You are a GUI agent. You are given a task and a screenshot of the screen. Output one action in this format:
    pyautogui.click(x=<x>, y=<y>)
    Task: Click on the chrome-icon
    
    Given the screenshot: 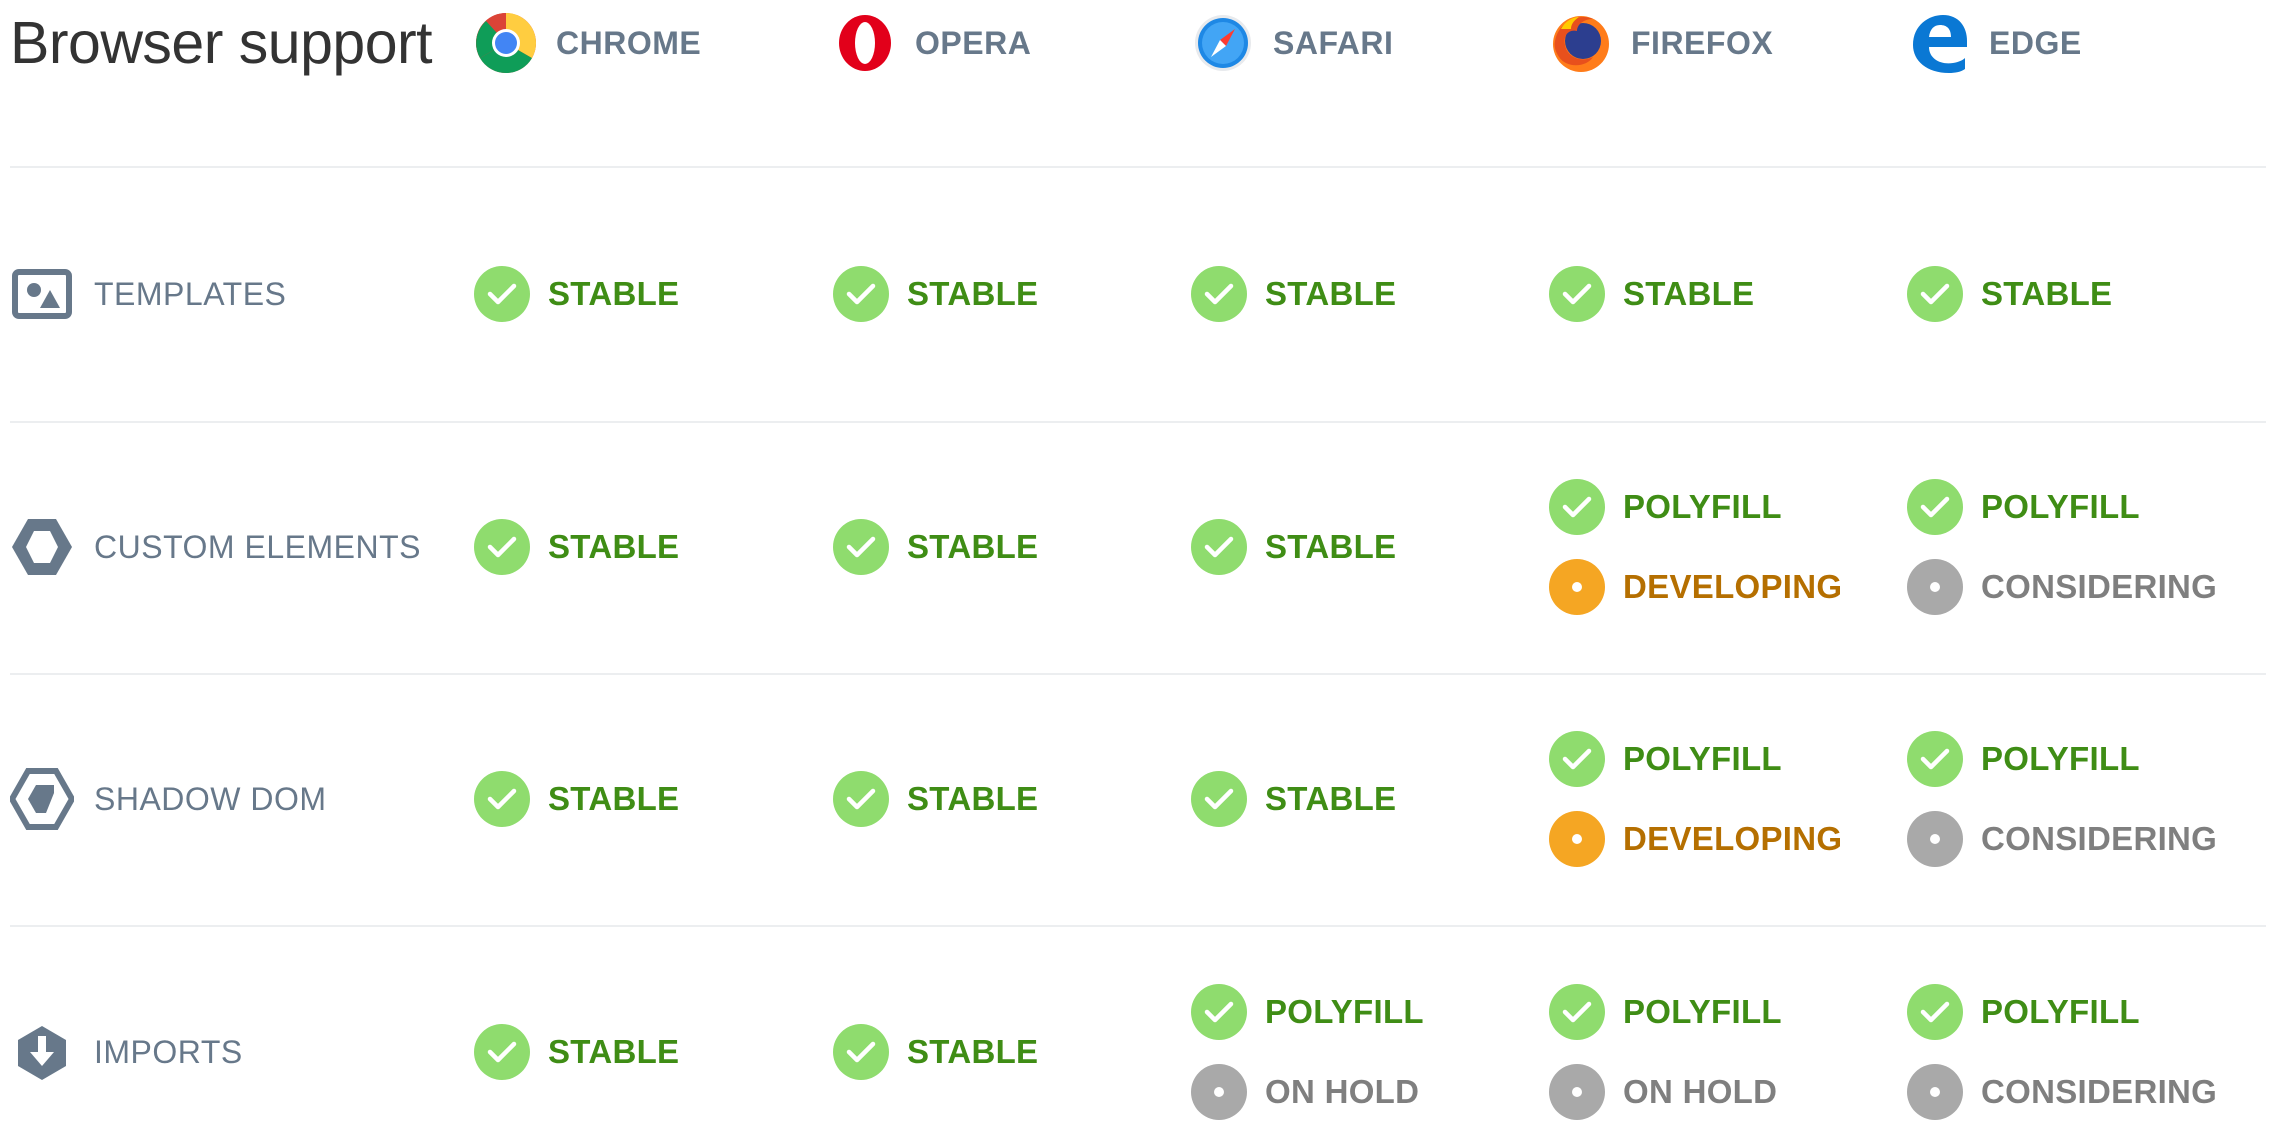 What is the action you would take?
    pyautogui.click(x=506, y=43)
    